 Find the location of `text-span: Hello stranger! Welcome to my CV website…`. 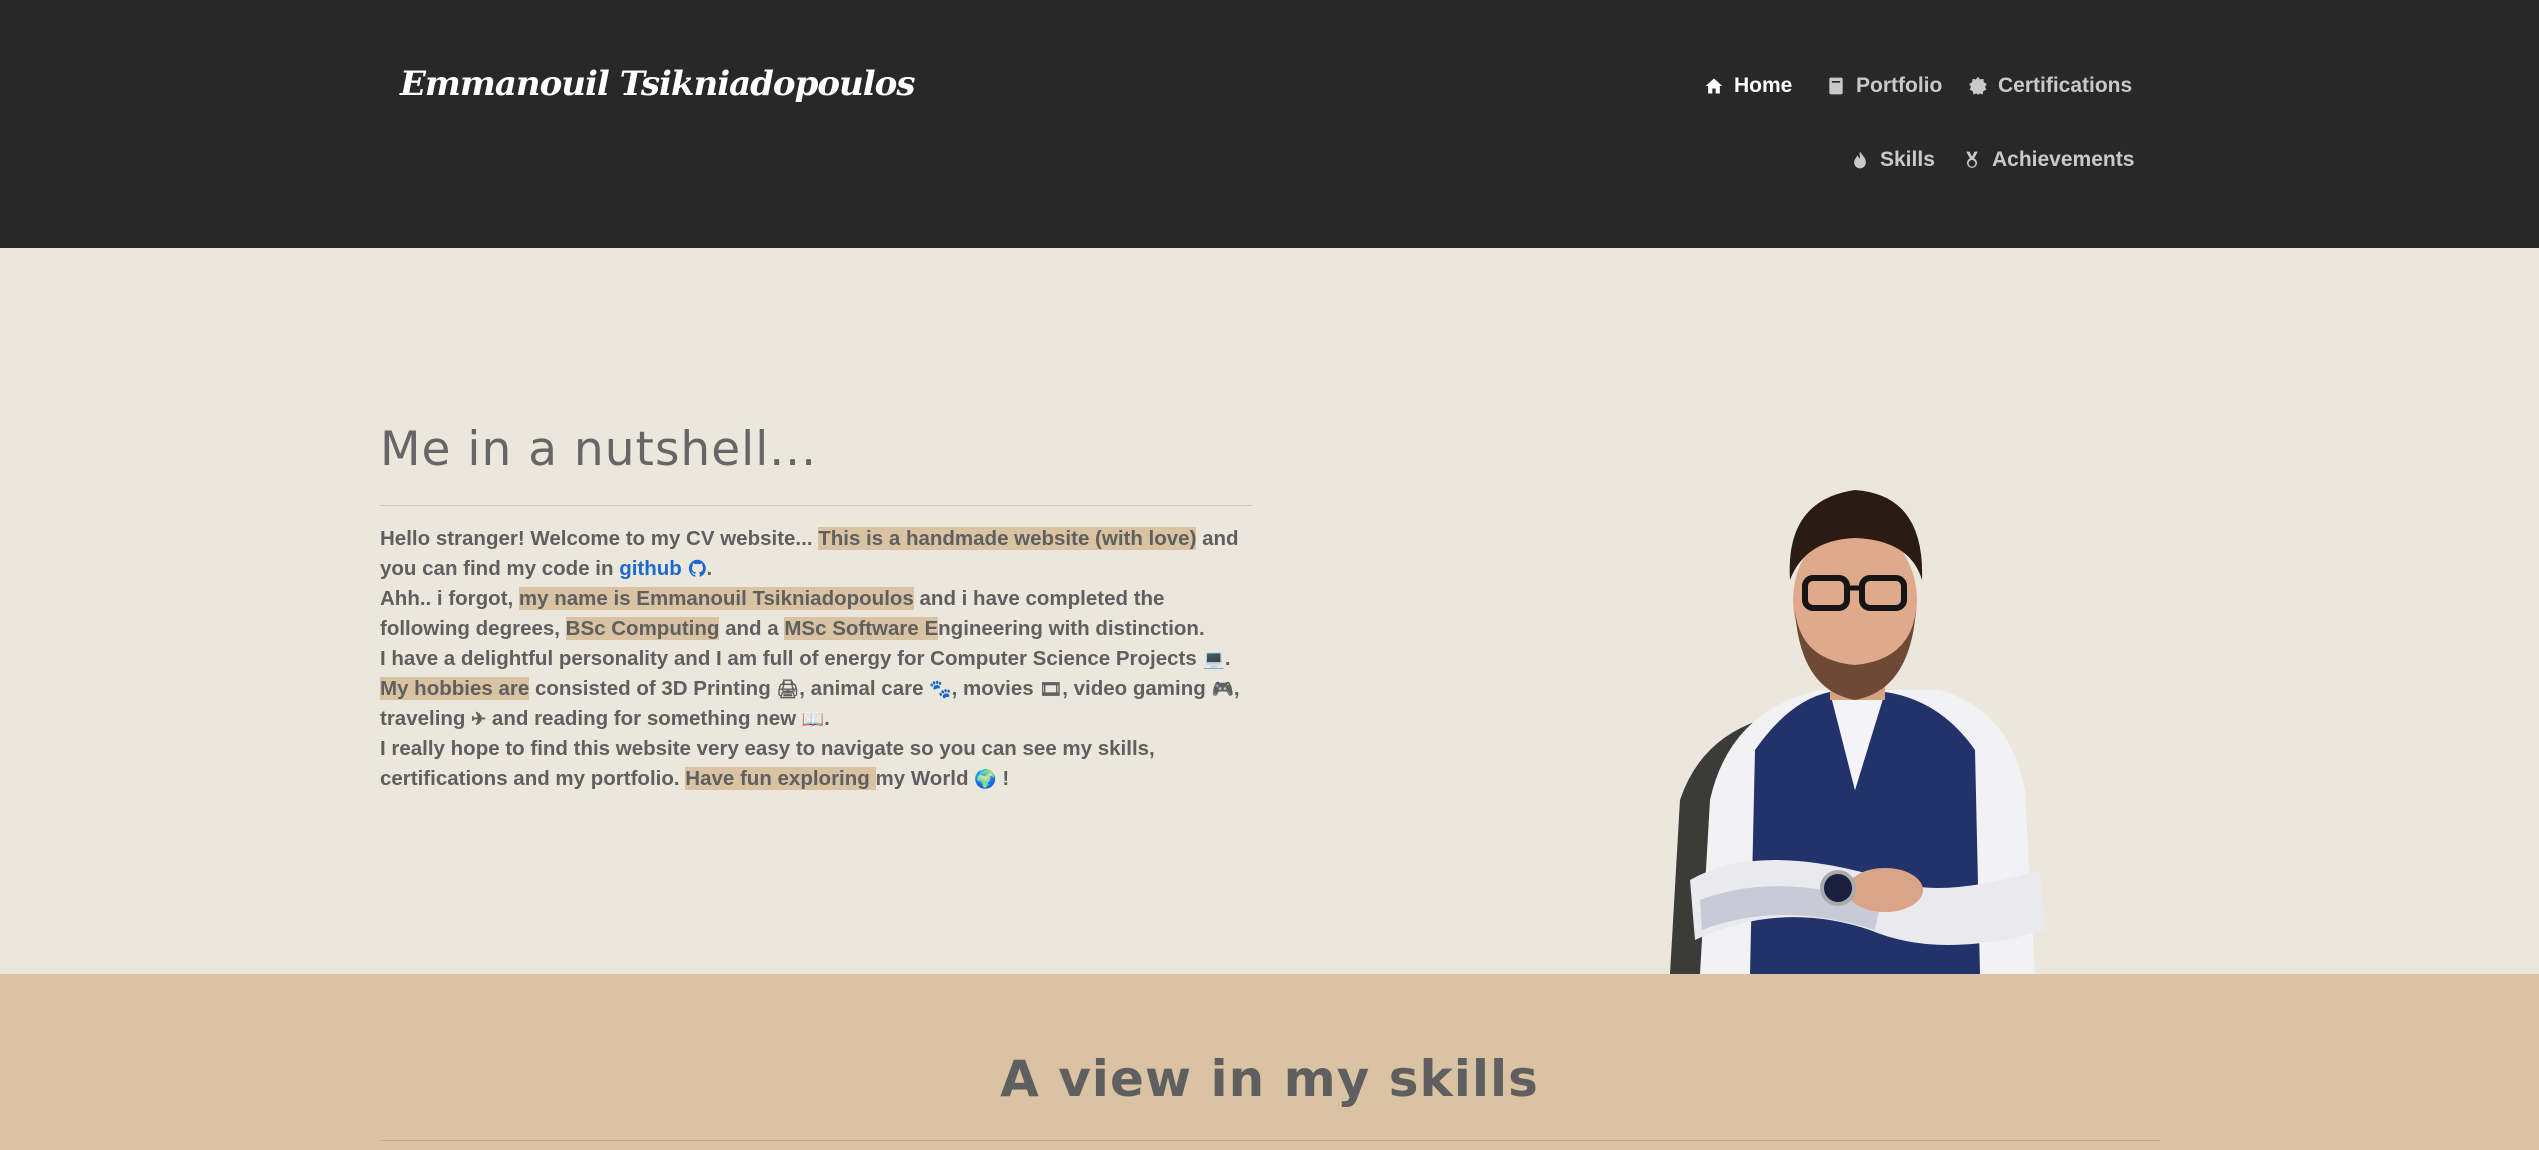

text-span: Hello stranger! Welcome to my CV website… is located at coordinates (599, 538).